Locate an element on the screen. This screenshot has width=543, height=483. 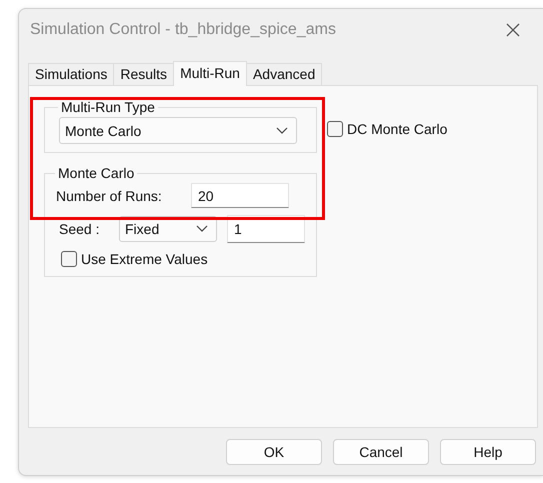
close-icon is located at coordinates (513, 30).